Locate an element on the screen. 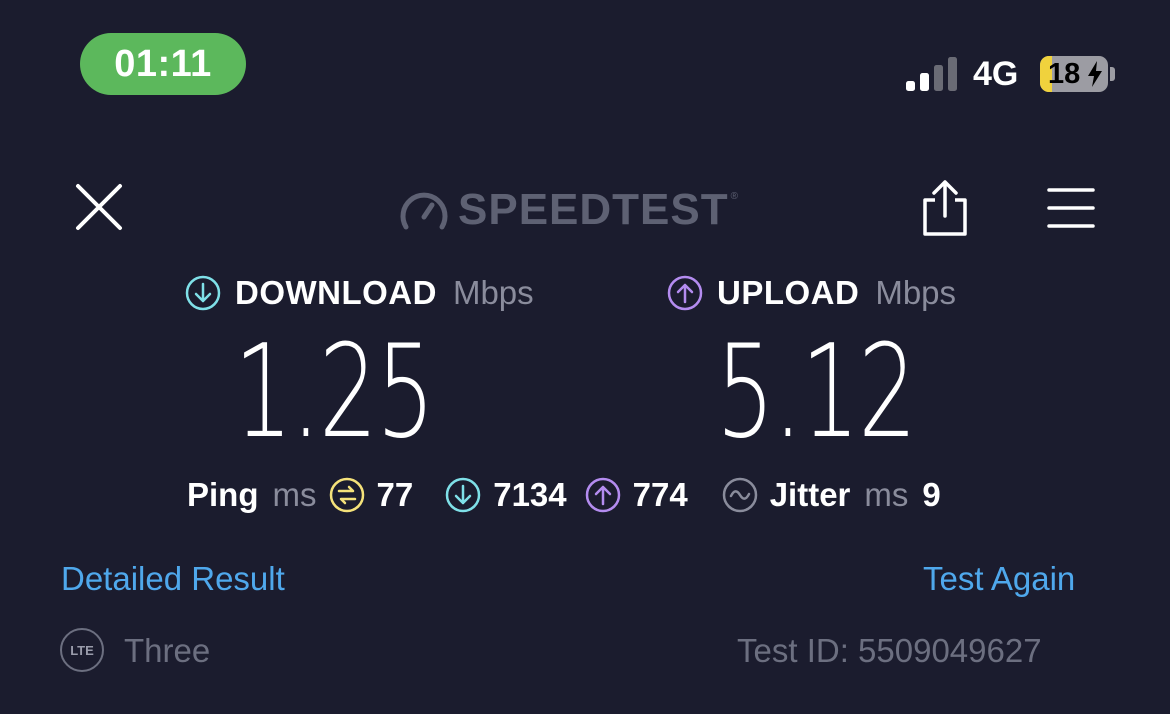 The image size is (1170, 714). menu-icon is located at coordinates (1071, 208).